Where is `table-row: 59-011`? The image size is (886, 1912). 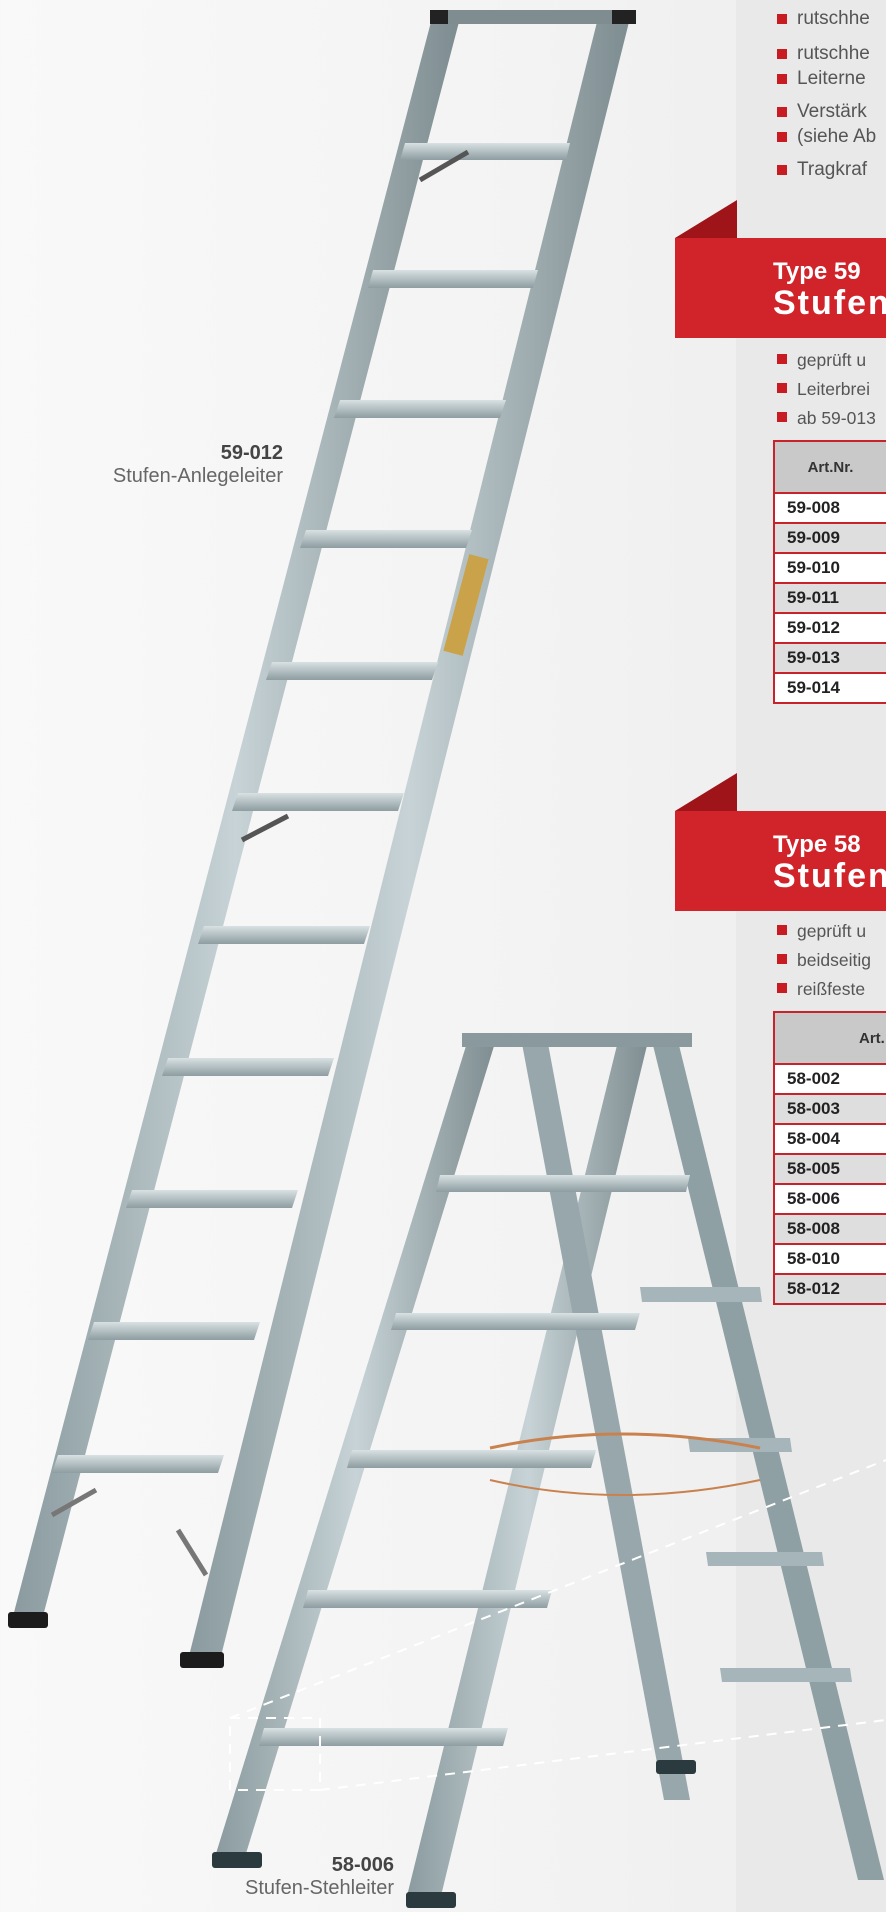 table-row: 59-011 is located at coordinates (830, 597).